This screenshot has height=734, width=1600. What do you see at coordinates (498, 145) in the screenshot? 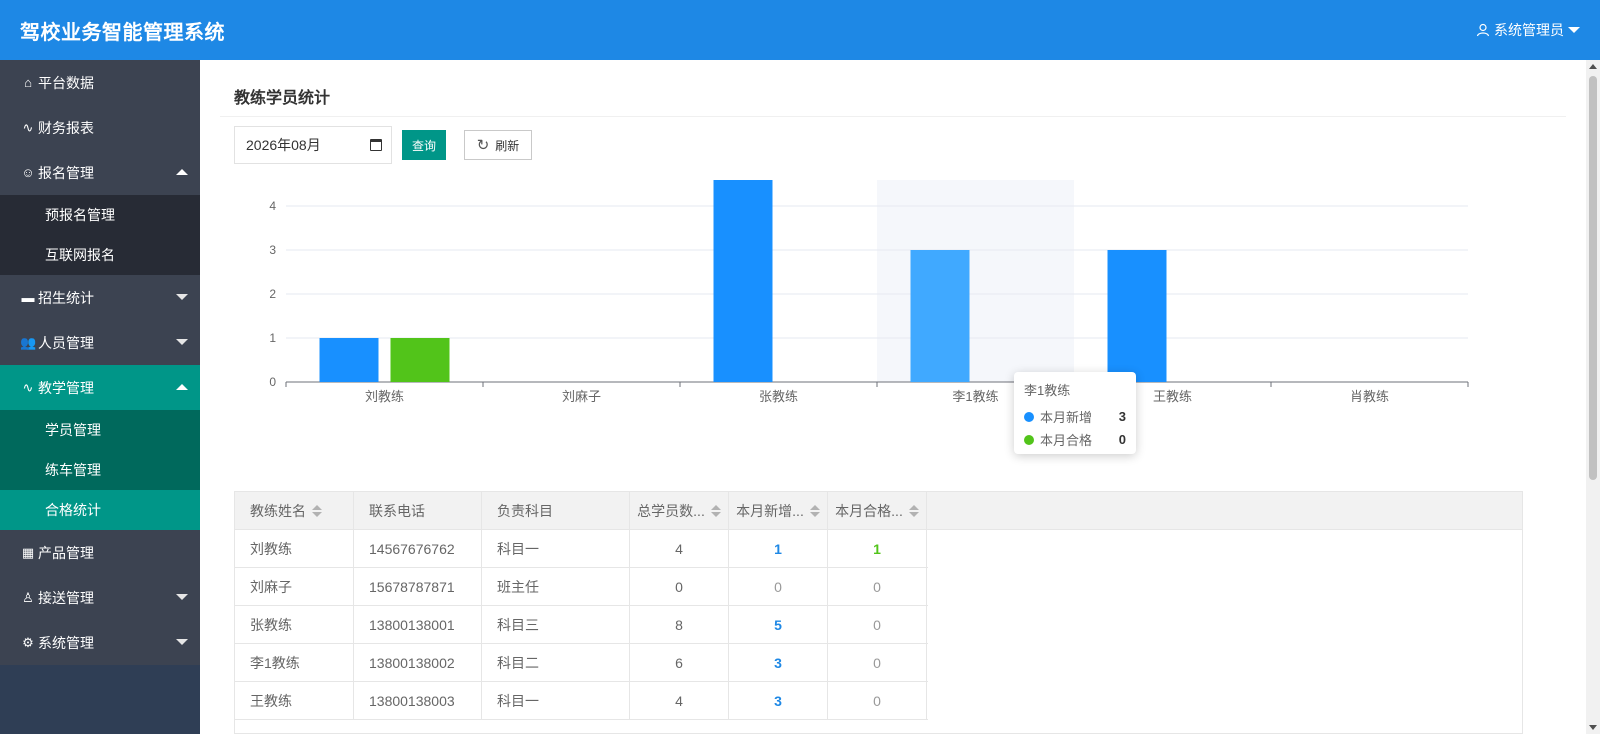
I see `refresh-button: ↻ 刷新` at bounding box center [498, 145].